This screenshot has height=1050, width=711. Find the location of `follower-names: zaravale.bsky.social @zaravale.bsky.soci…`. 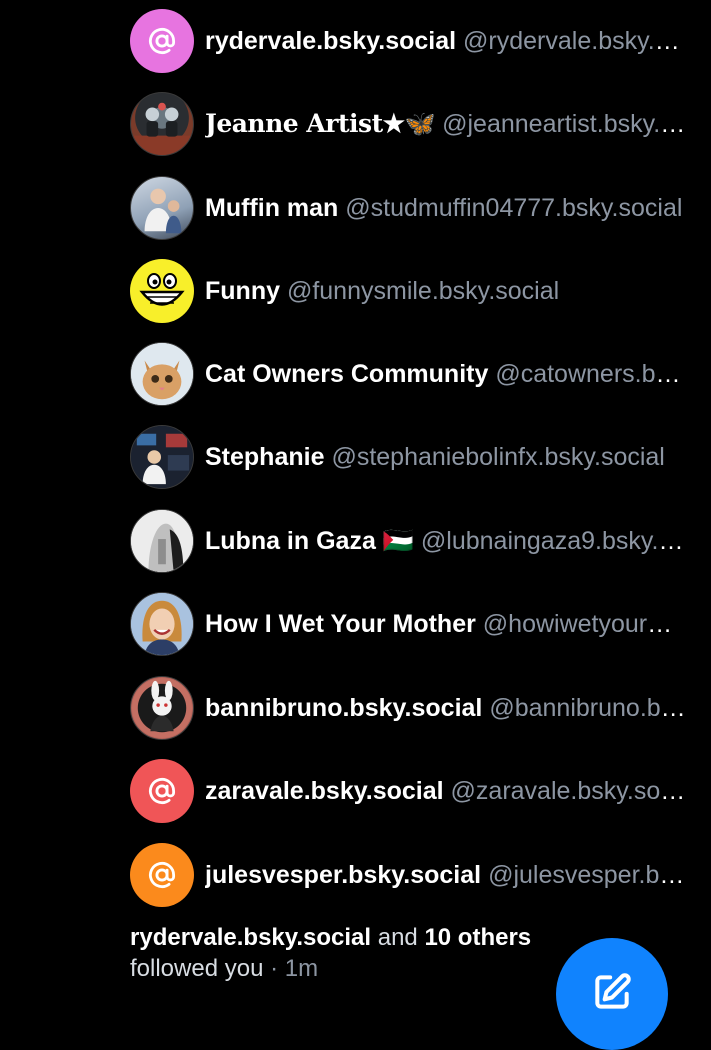

follower-names: zaravale.bsky.social @zaravale.bsky.soci… is located at coordinates (458, 791).